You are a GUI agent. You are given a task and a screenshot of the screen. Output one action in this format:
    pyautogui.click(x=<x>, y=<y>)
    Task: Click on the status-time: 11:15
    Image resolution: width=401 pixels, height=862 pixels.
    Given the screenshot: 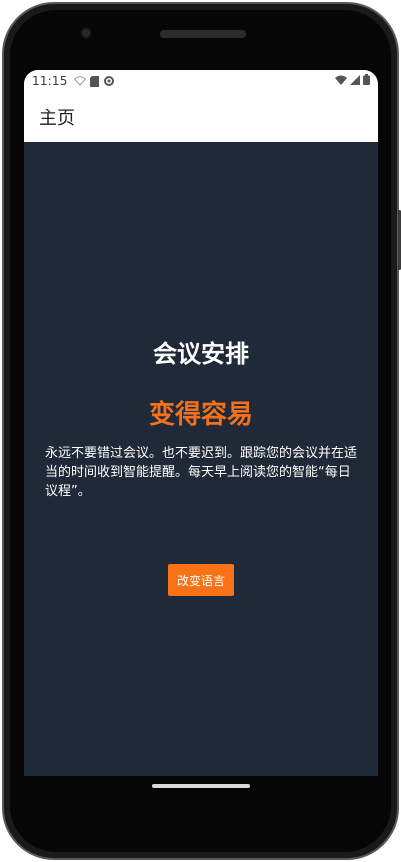 What is the action you would take?
    pyautogui.click(x=50, y=81)
    